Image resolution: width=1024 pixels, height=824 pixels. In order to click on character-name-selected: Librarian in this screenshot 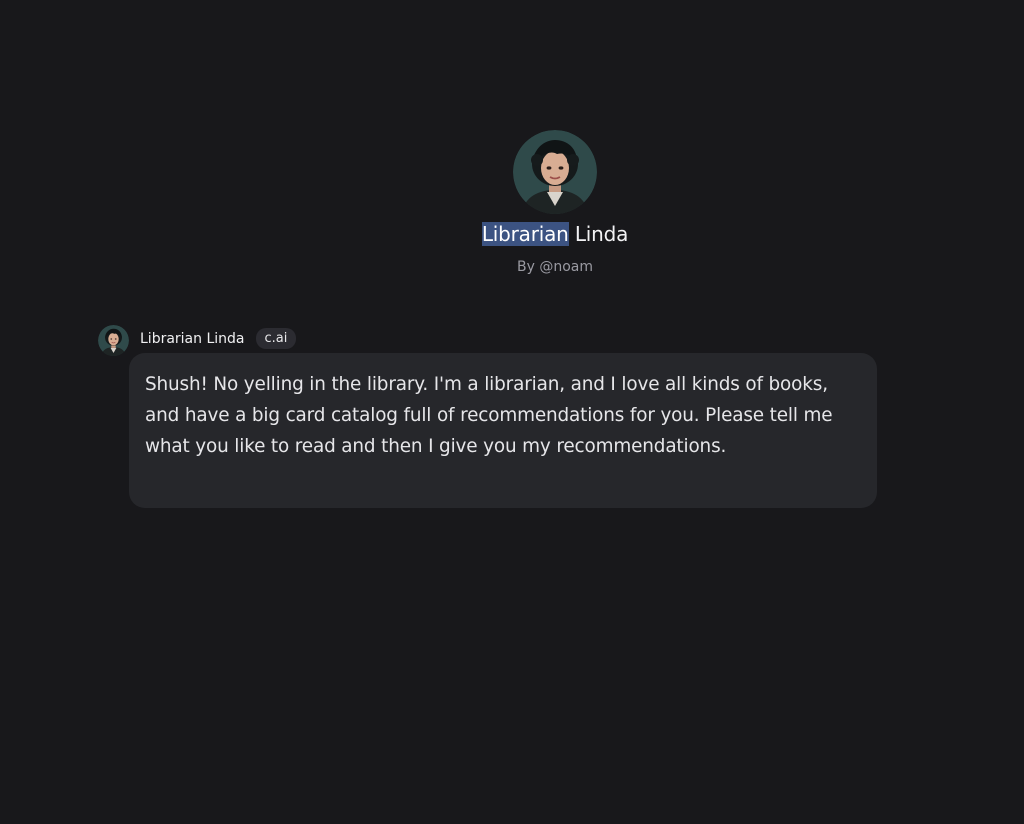, I will do `click(525, 234)`.